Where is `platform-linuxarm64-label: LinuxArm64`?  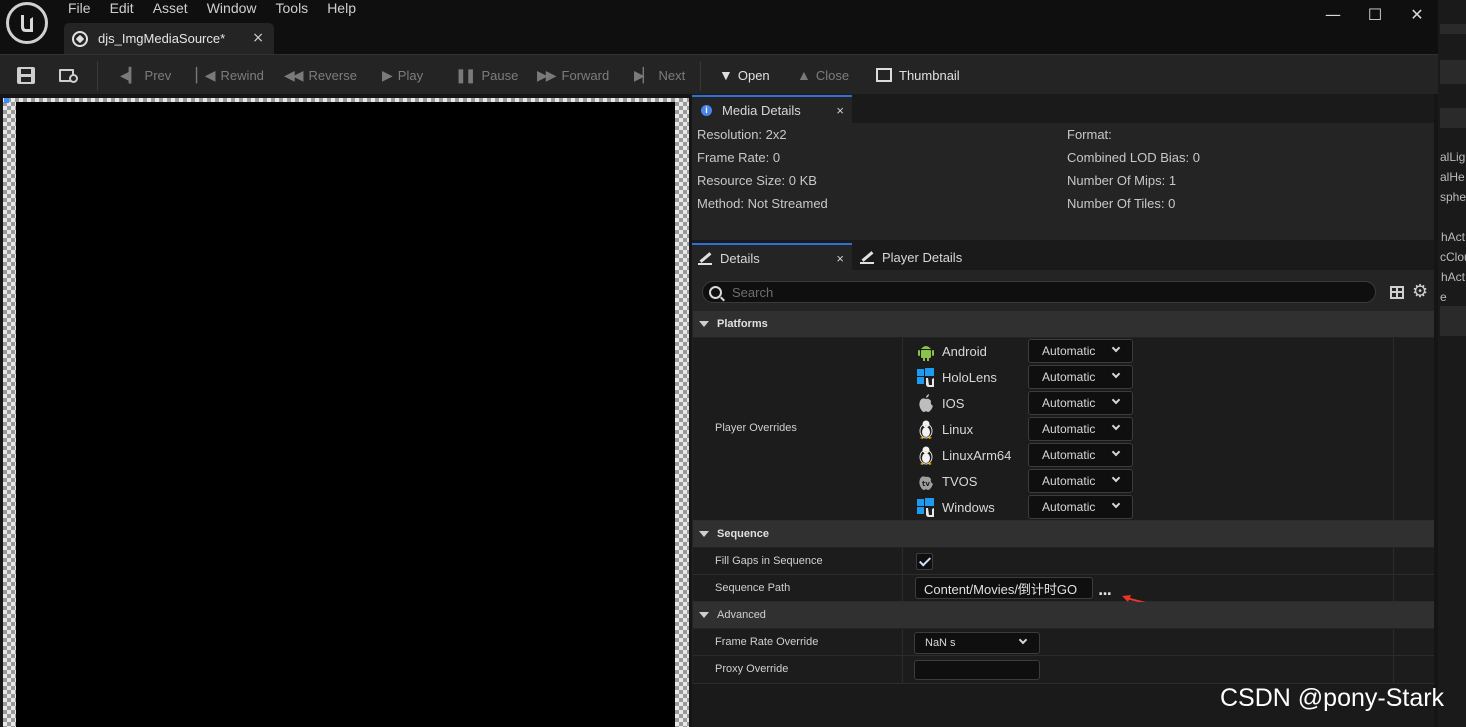
platform-linuxarm64-label: LinuxArm64 is located at coordinates (977, 455).